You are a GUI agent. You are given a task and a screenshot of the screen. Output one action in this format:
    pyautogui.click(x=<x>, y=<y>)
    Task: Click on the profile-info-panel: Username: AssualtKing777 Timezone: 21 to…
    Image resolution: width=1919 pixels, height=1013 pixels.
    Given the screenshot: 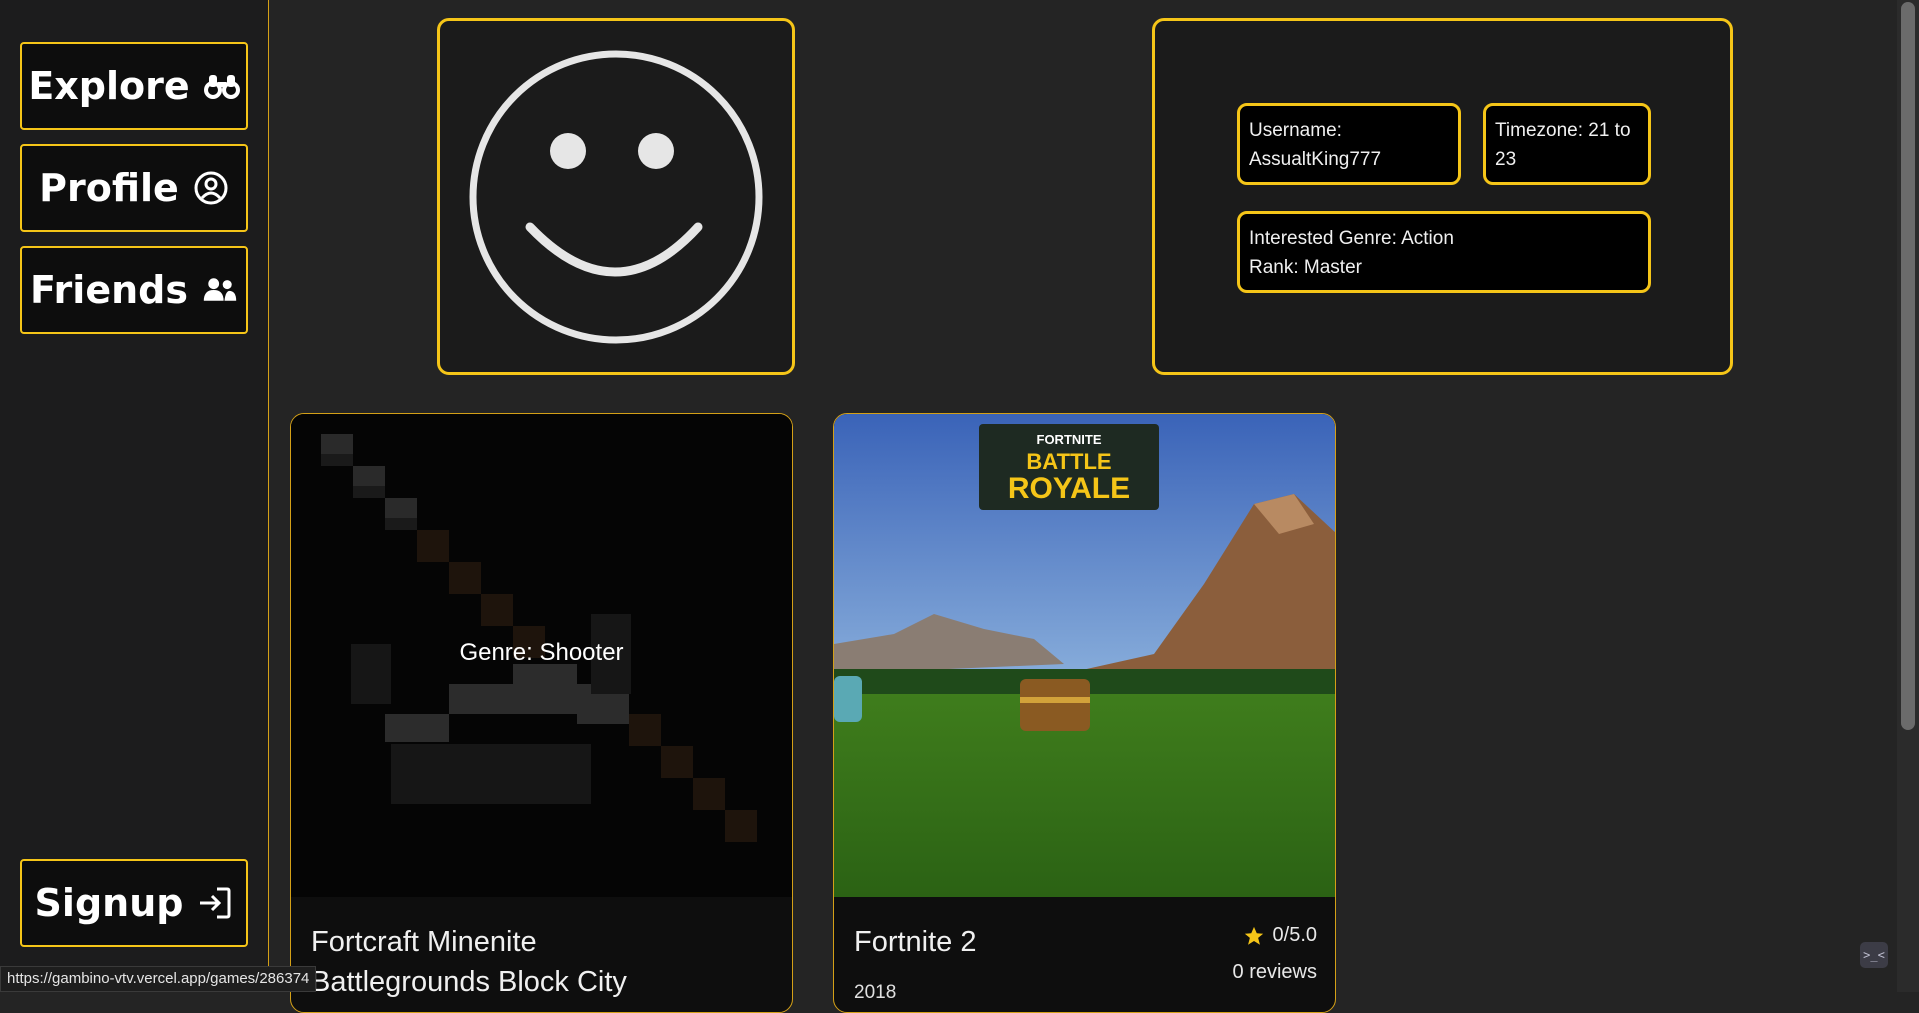 What is the action you would take?
    pyautogui.click(x=1442, y=196)
    